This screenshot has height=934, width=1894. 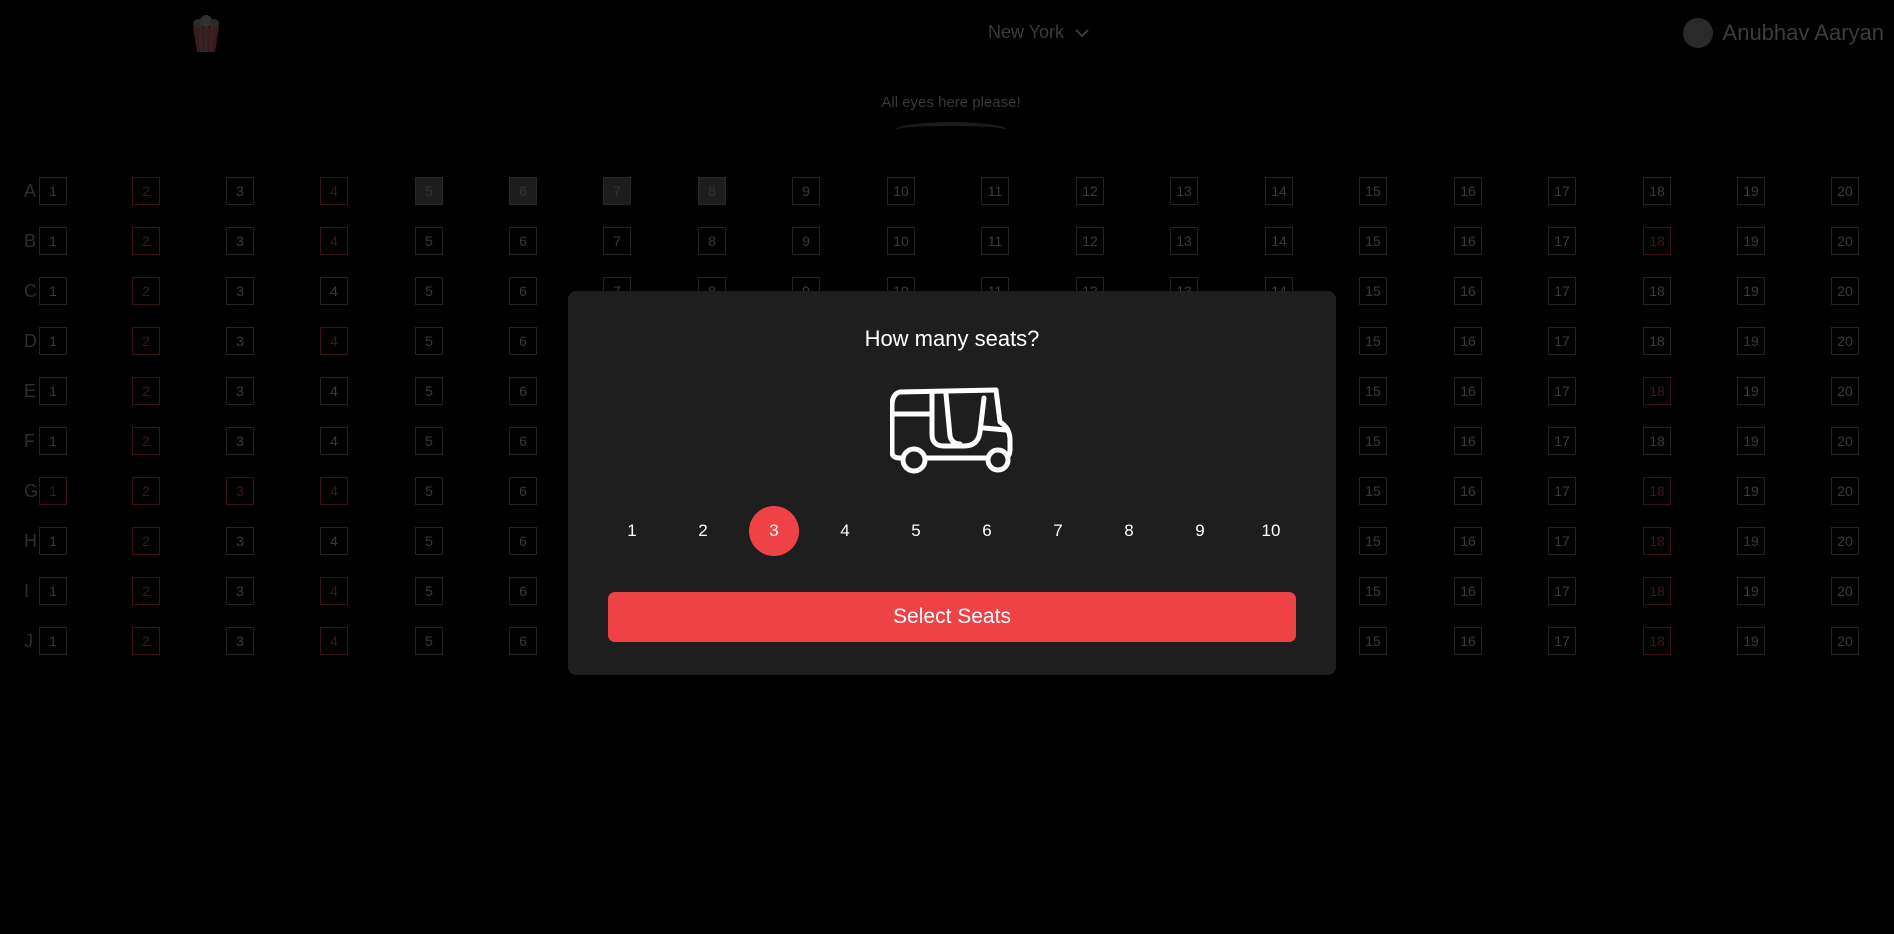 I want to click on seat-count-option: 6, so click(x=987, y=531).